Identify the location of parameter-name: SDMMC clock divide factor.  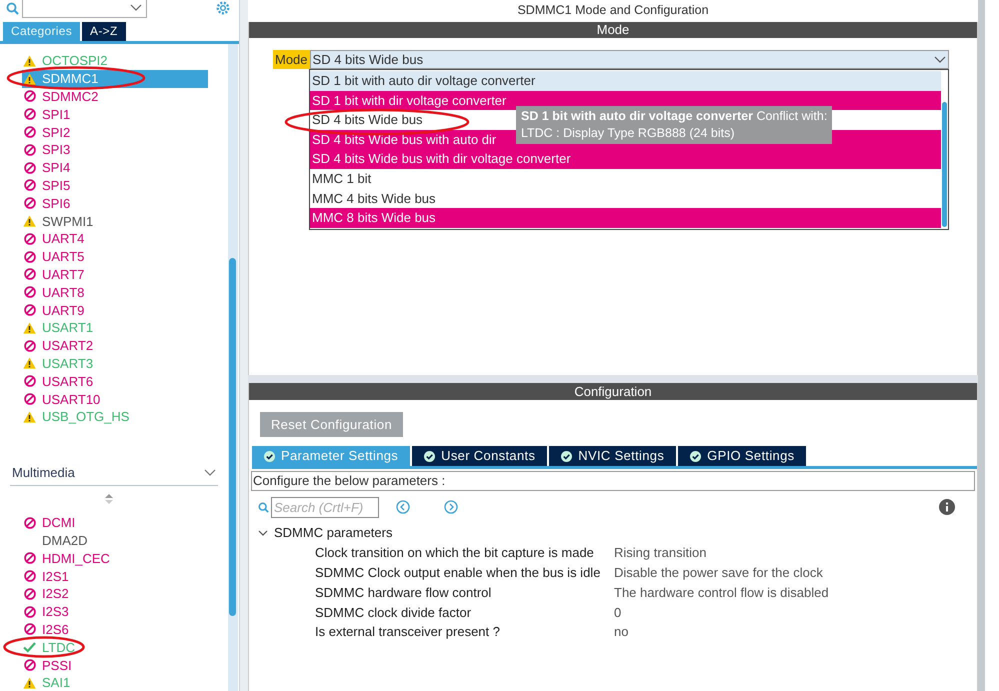
(393, 613).